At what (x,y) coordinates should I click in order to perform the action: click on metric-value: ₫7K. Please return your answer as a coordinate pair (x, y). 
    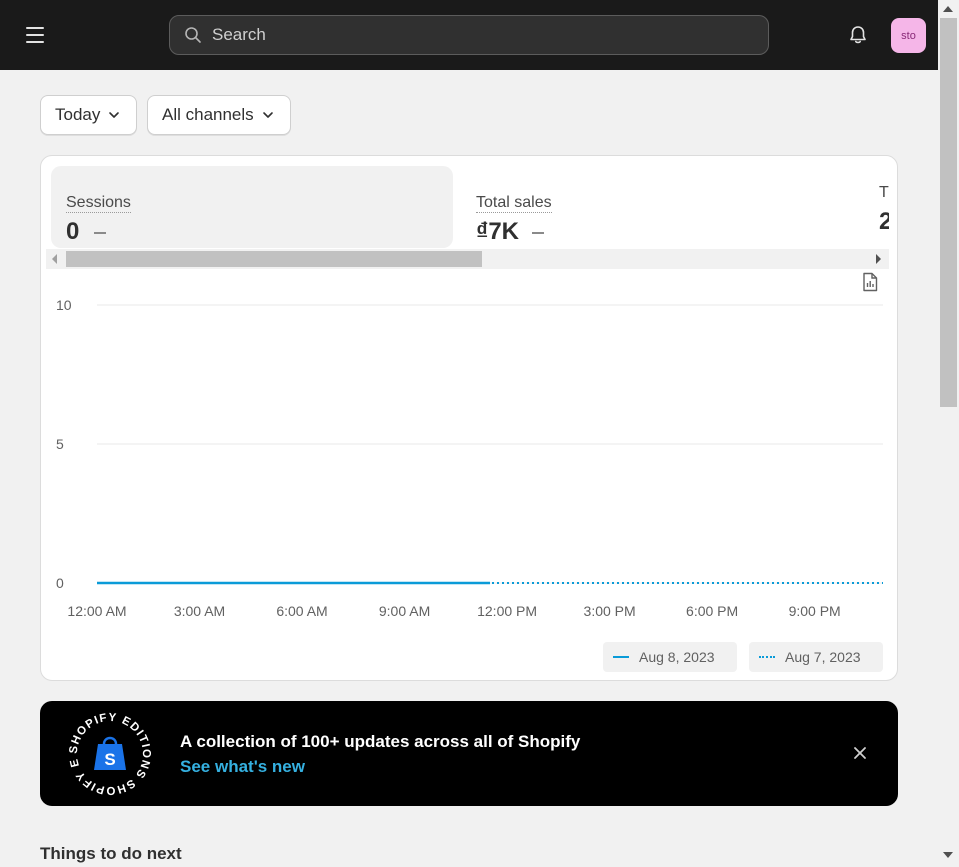
    Looking at the image, I should click on (497, 231).